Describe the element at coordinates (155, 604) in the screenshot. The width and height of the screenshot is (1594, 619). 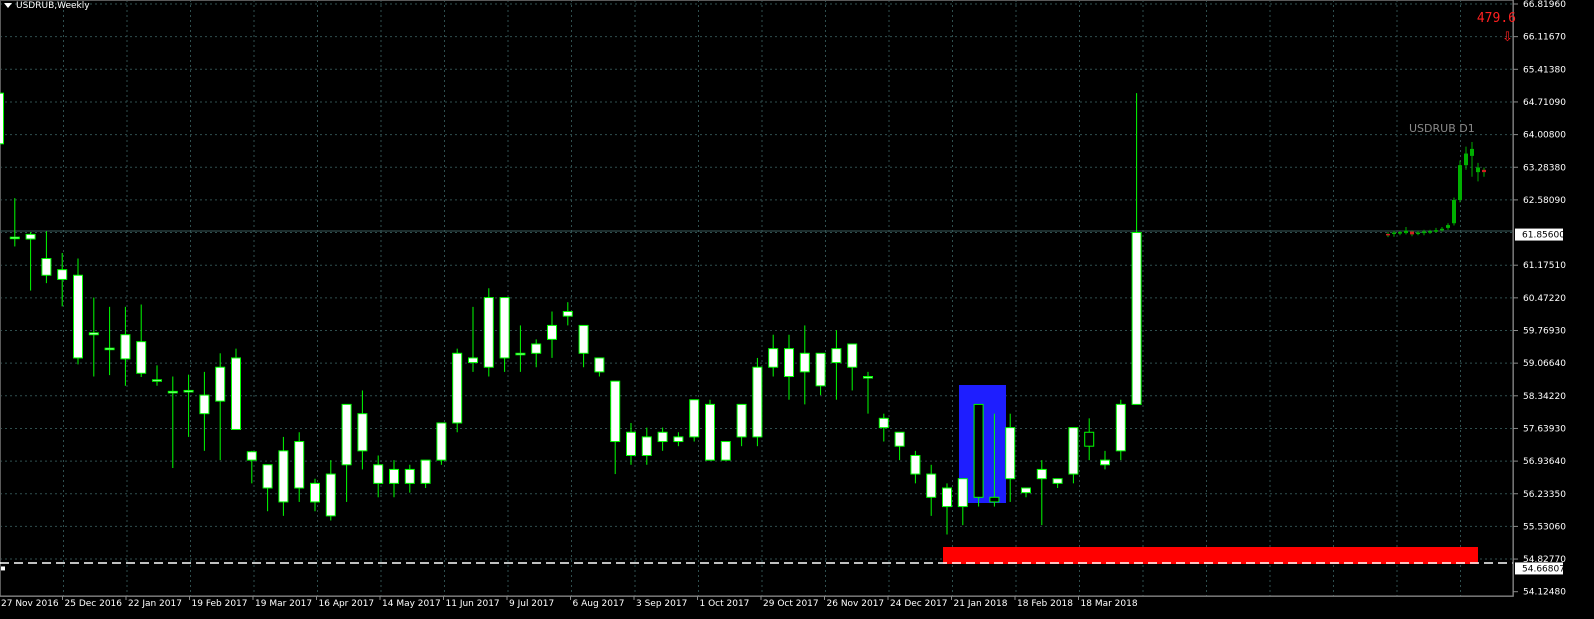
I see `time-tick-label: 22 Jan 2017` at that location.